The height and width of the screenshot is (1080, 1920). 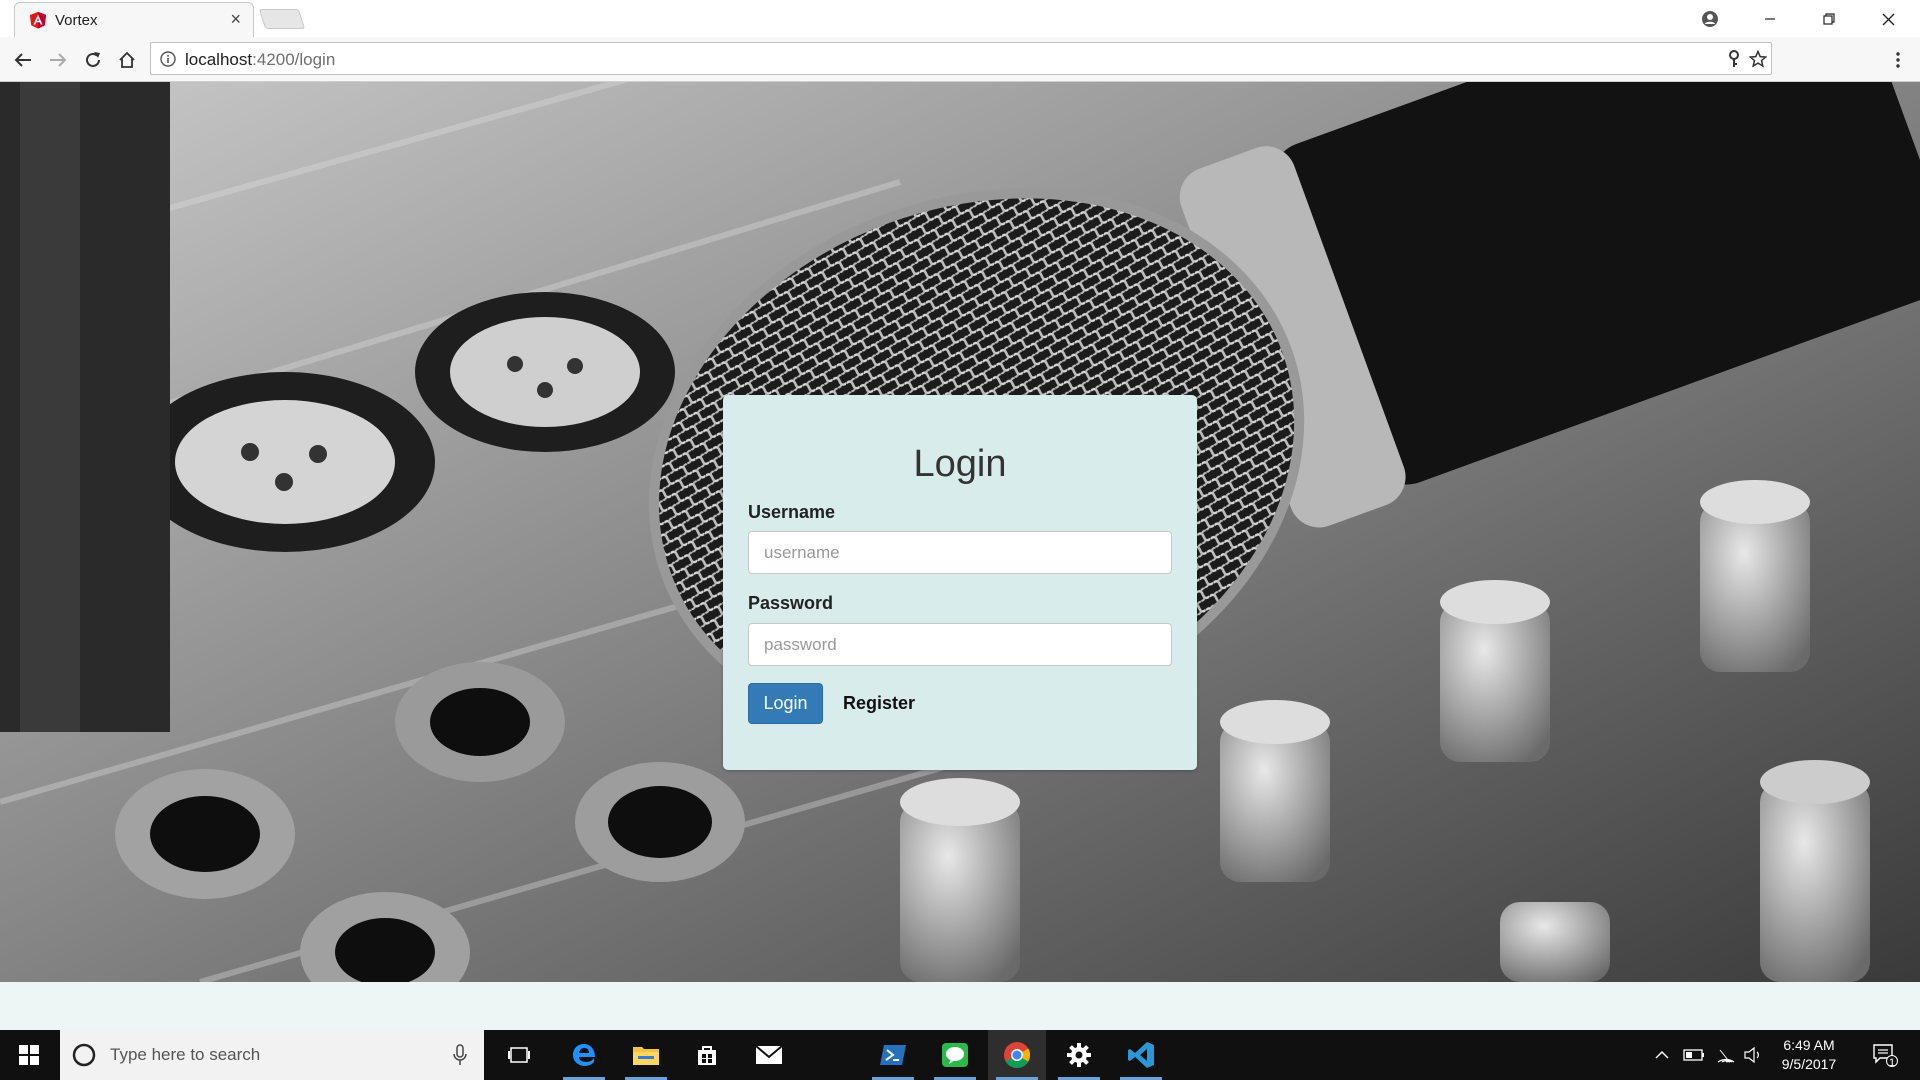 I want to click on restore-icon, so click(x=1829, y=19).